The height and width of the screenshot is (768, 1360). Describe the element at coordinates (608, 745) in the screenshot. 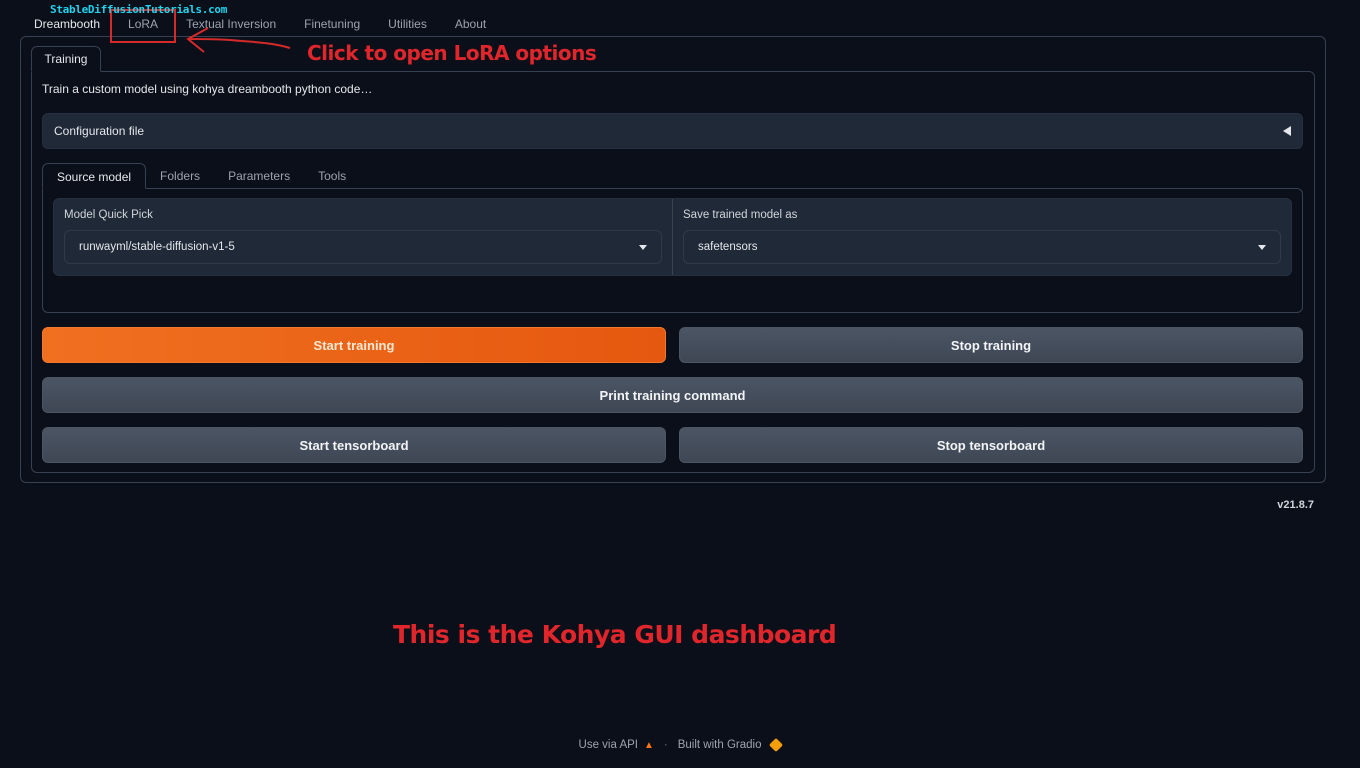

I see `use-via-api-label: Use via API` at that location.